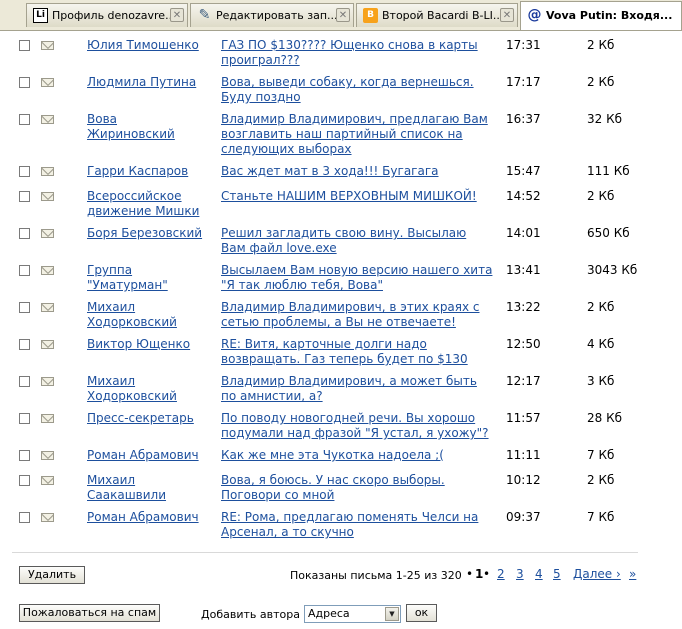 The width and height of the screenshot is (682, 629). I want to click on message-size: 3043 Кб, so click(612, 270).